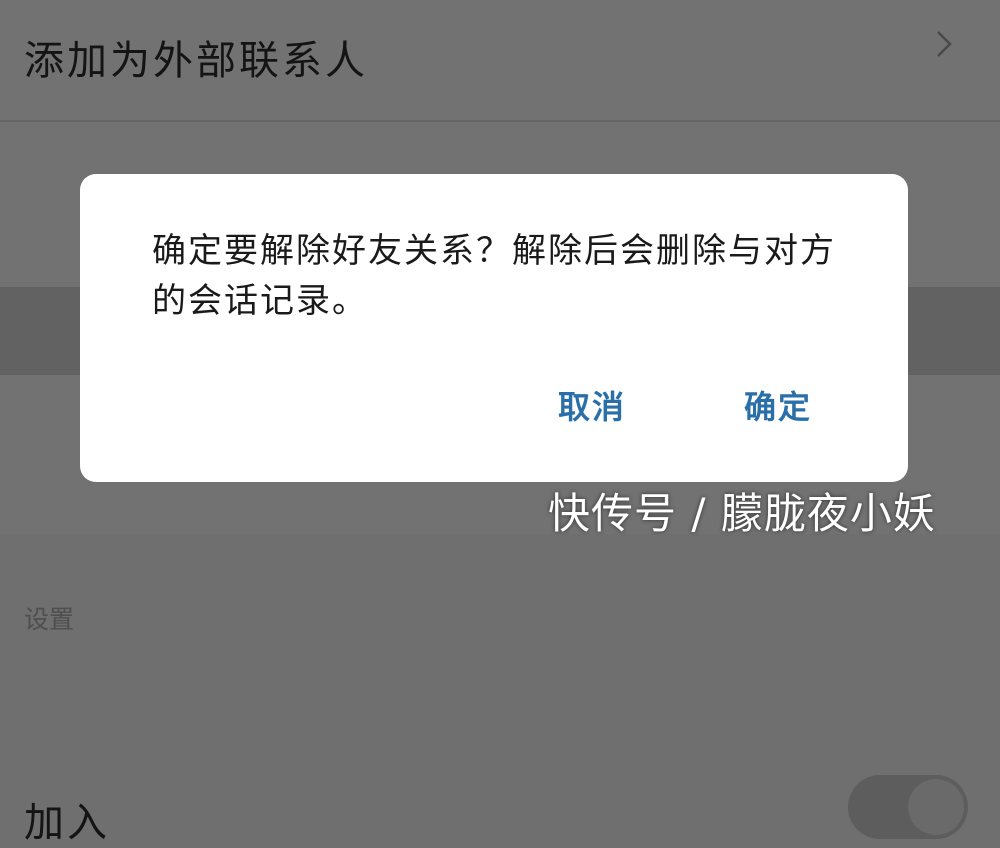 The image size is (1000, 848). What do you see at coordinates (742, 513) in the screenshot?
I see `watermark-text: 快传号 / 朦胧夜小妖` at bounding box center [742, 513].